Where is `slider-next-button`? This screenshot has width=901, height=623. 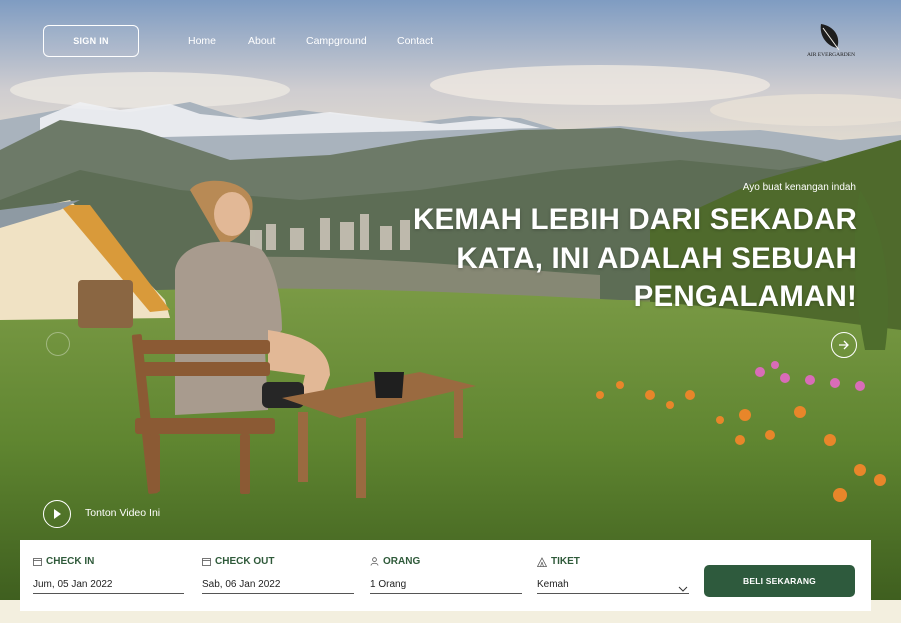
slider-next-button is located at coordinates (844, 345).